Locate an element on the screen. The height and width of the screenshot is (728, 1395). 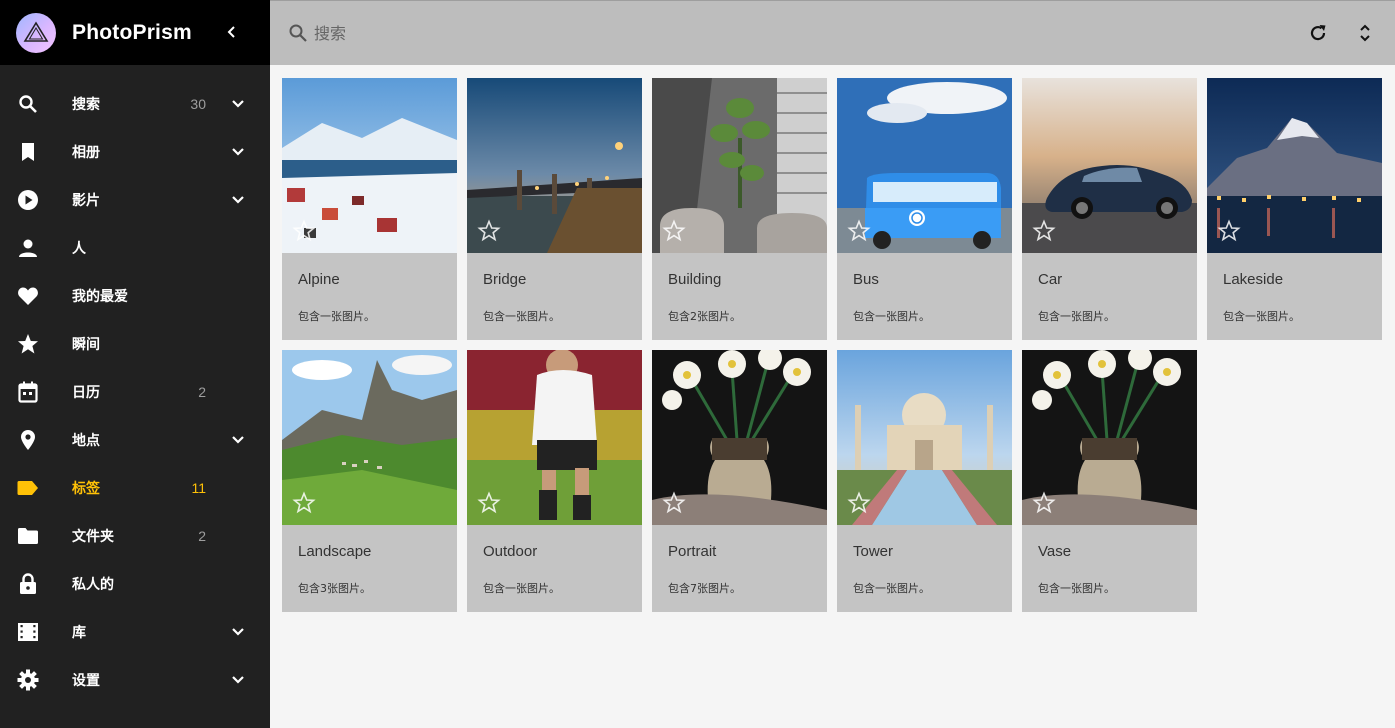
lock-icon is located at coordinates (28, 584).